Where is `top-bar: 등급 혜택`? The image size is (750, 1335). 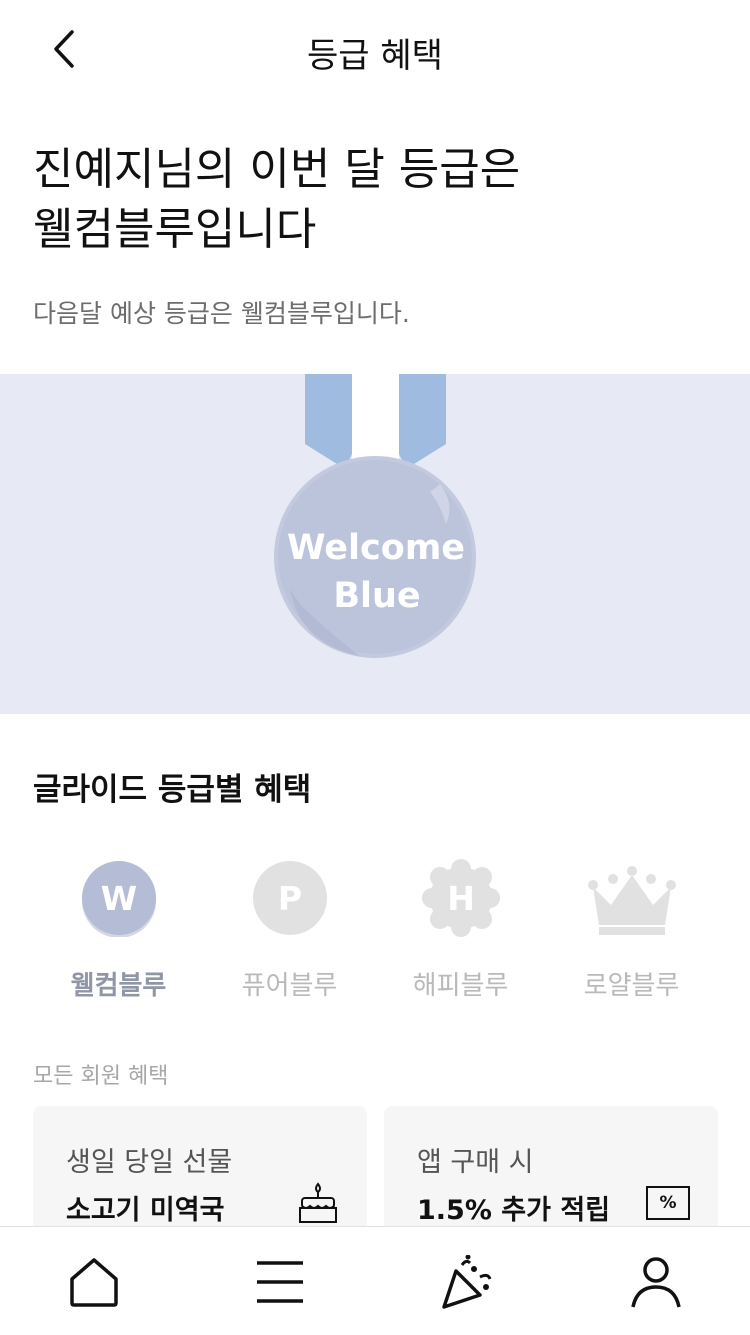
top-bar: 등급 혜택 is located at coordinates (375, 50).